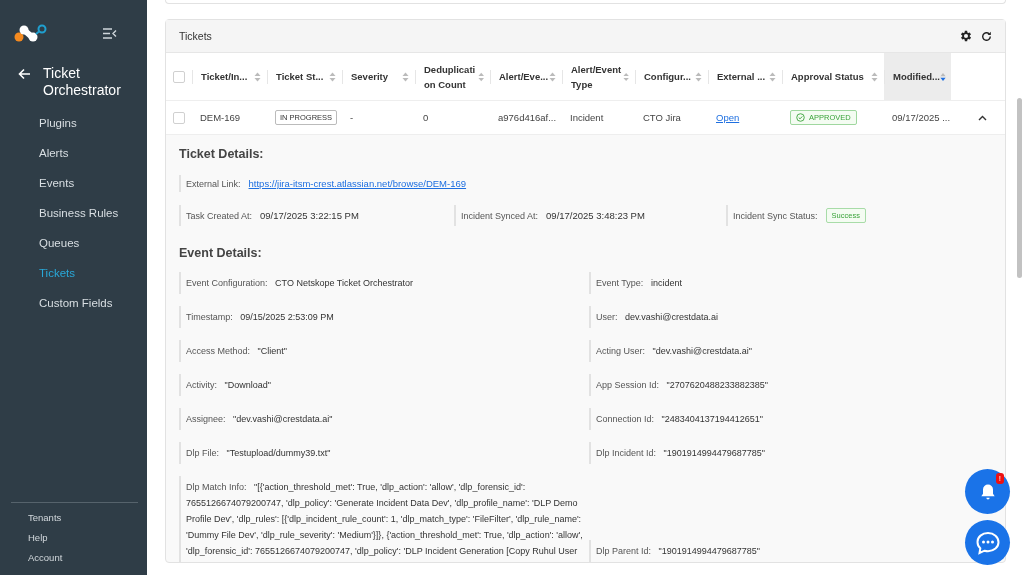  Describe the element at coordinates (595, 215) in the screenshot. I see `field-value: 09/17/2025 3:48:23 PM` at that location.